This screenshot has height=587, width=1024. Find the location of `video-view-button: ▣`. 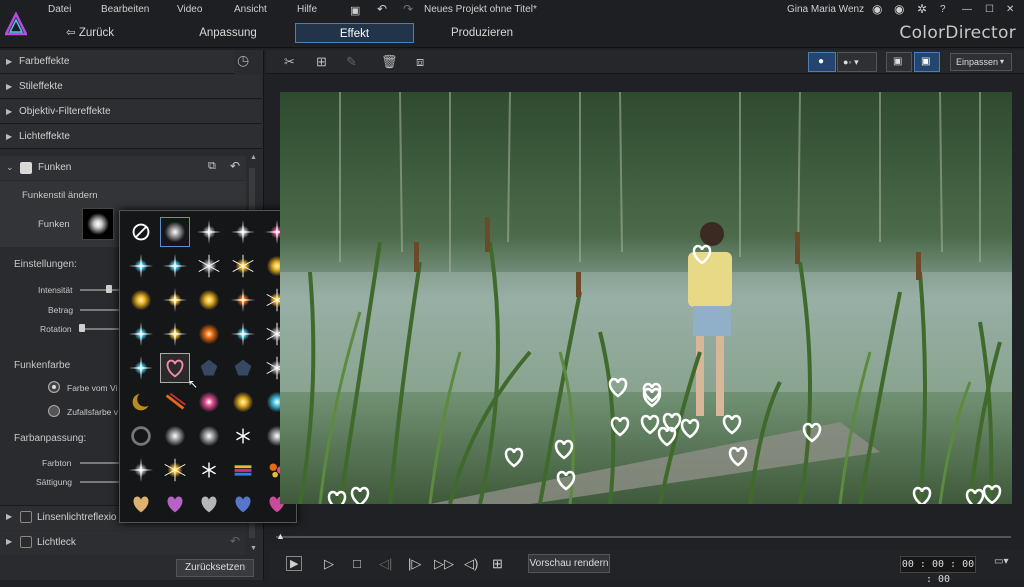

video-view-button: ▣ is located at coordinates (927, 62).